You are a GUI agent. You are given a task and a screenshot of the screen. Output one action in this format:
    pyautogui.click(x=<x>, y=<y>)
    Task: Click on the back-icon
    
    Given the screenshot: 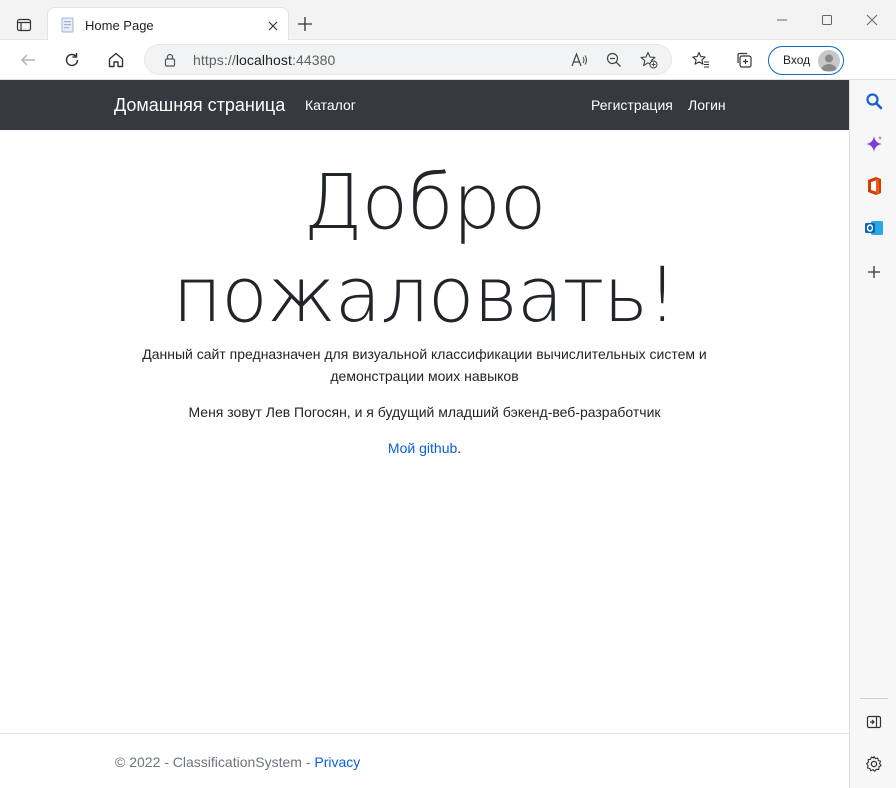 What is the action you would take?
    pyautogui.click(x=28, y=60)
    